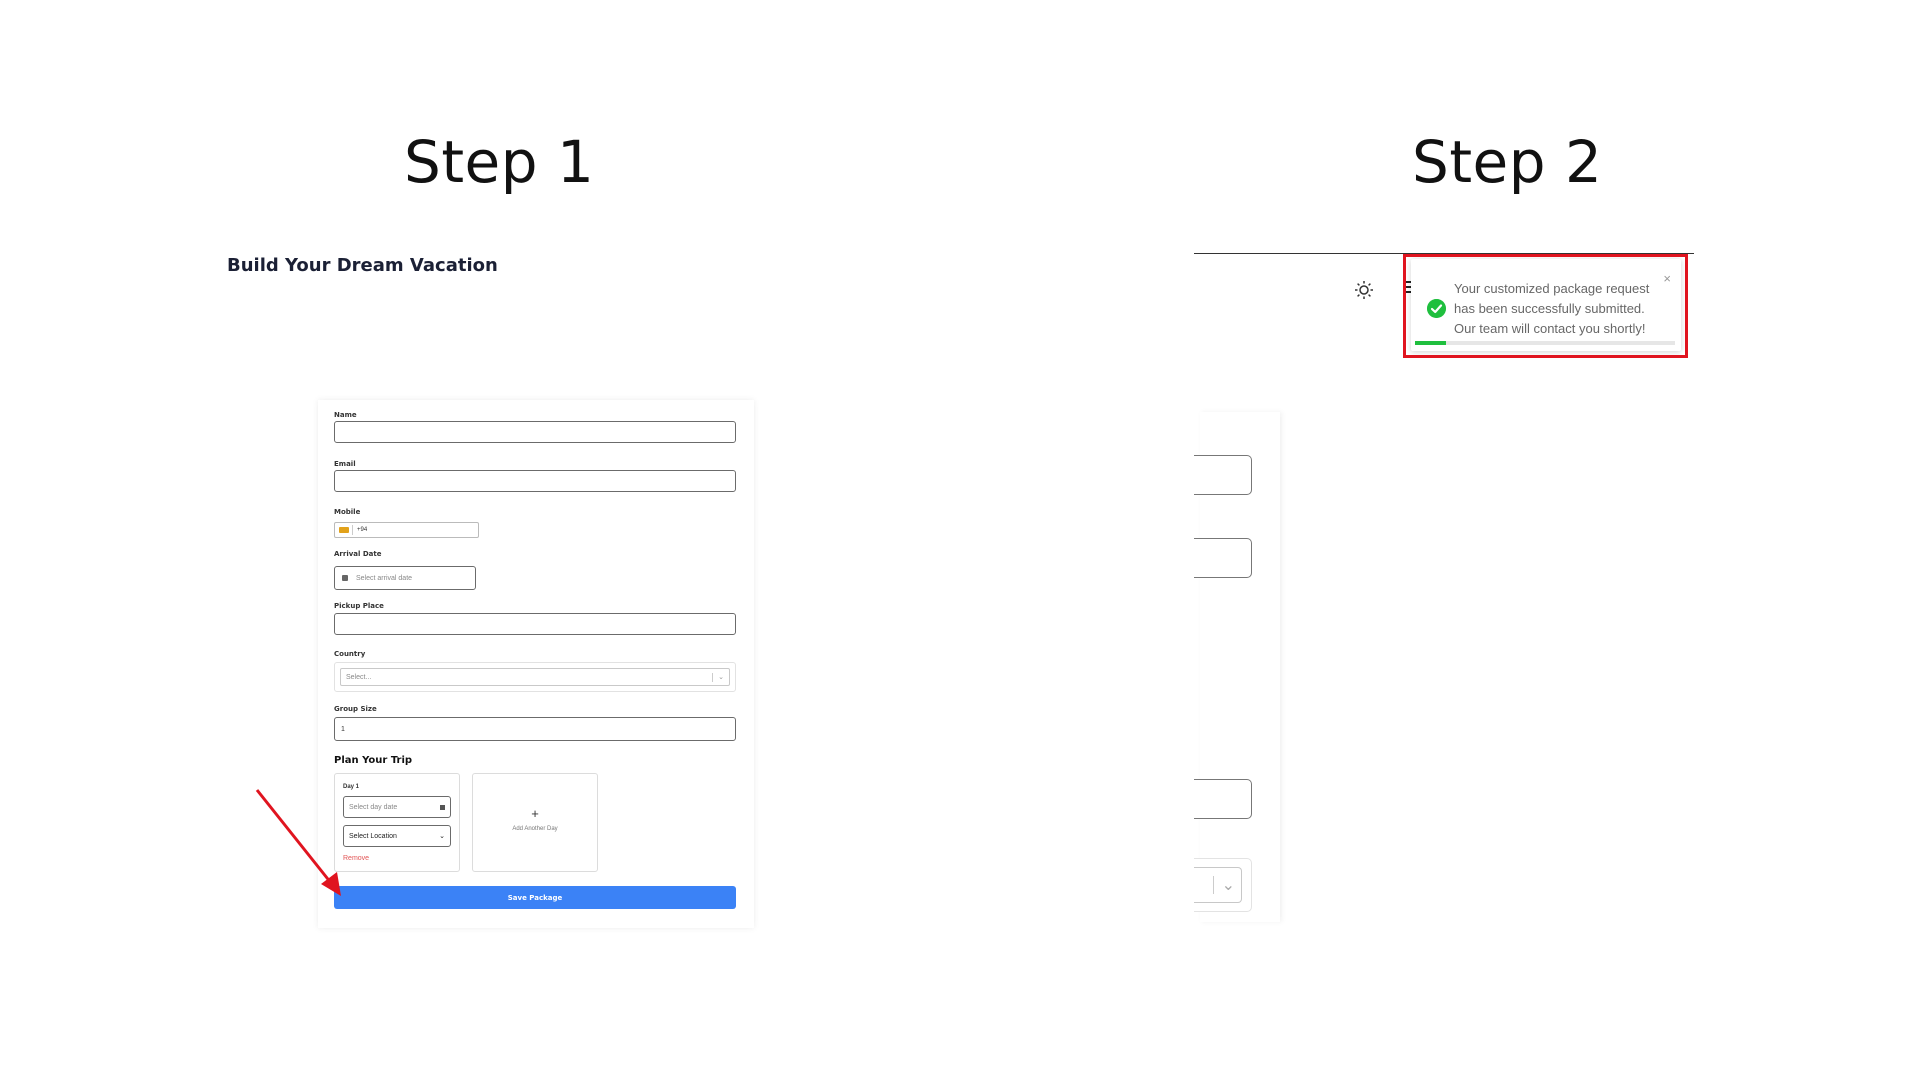  I want to click on pickup-place-label: Pickup Place, so click(359, 606).